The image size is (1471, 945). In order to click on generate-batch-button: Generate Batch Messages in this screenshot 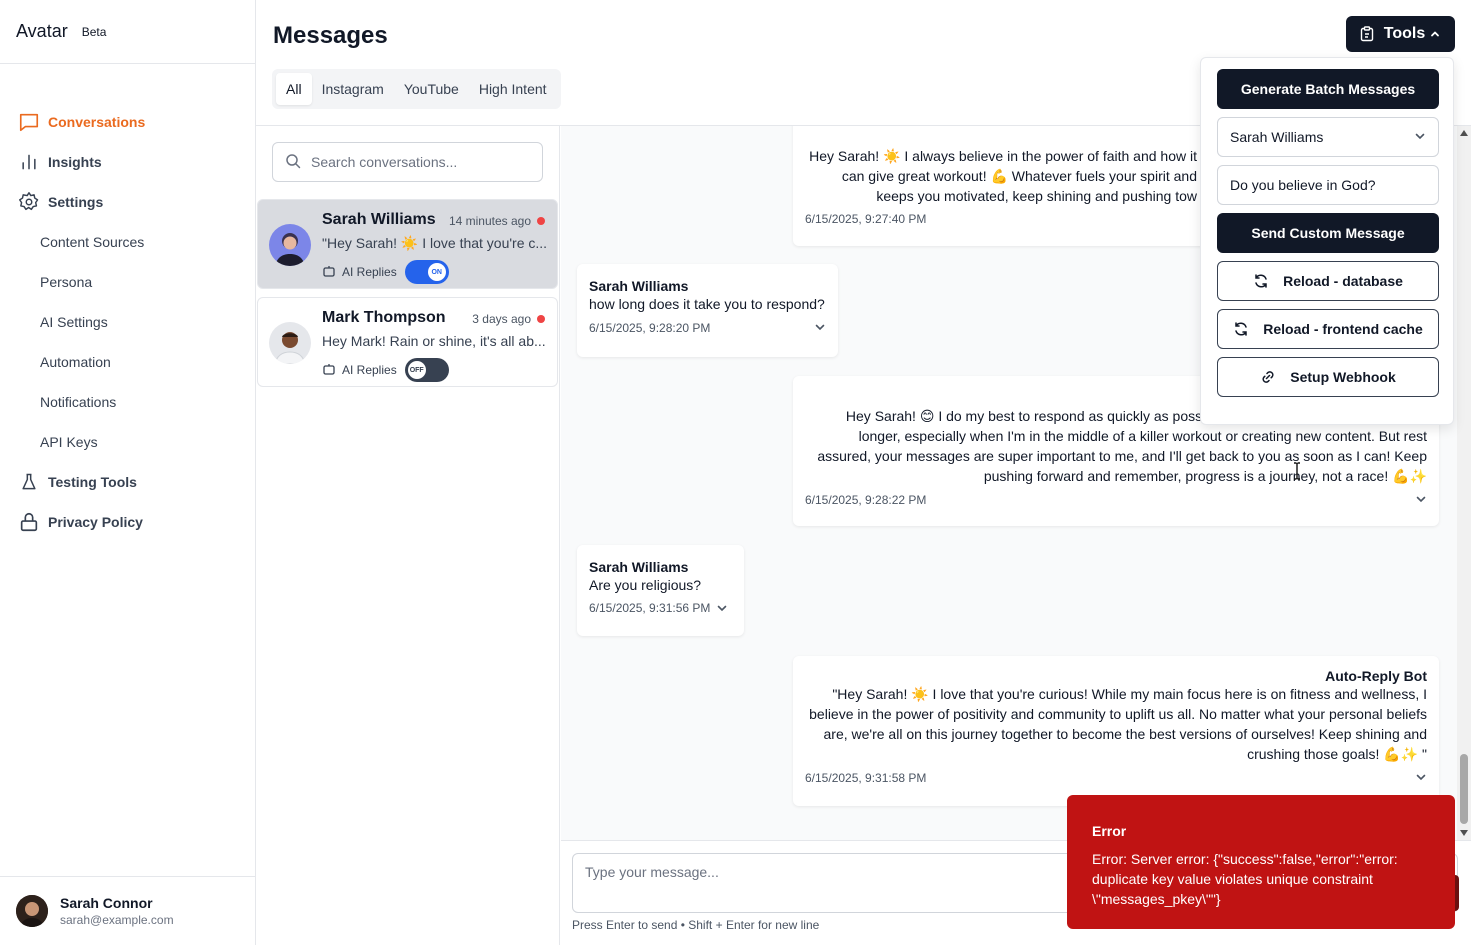, I will do `click(1328, 89)`.